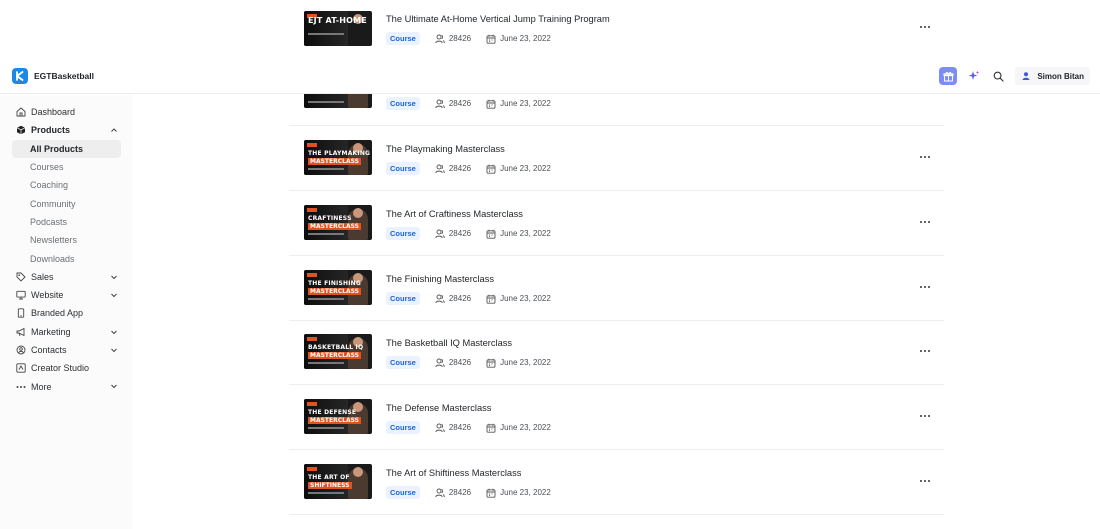 This screenshot has height=529, width=1100. I want to click on sidebar-item-branded-app: Branded App, so click(61, 313).